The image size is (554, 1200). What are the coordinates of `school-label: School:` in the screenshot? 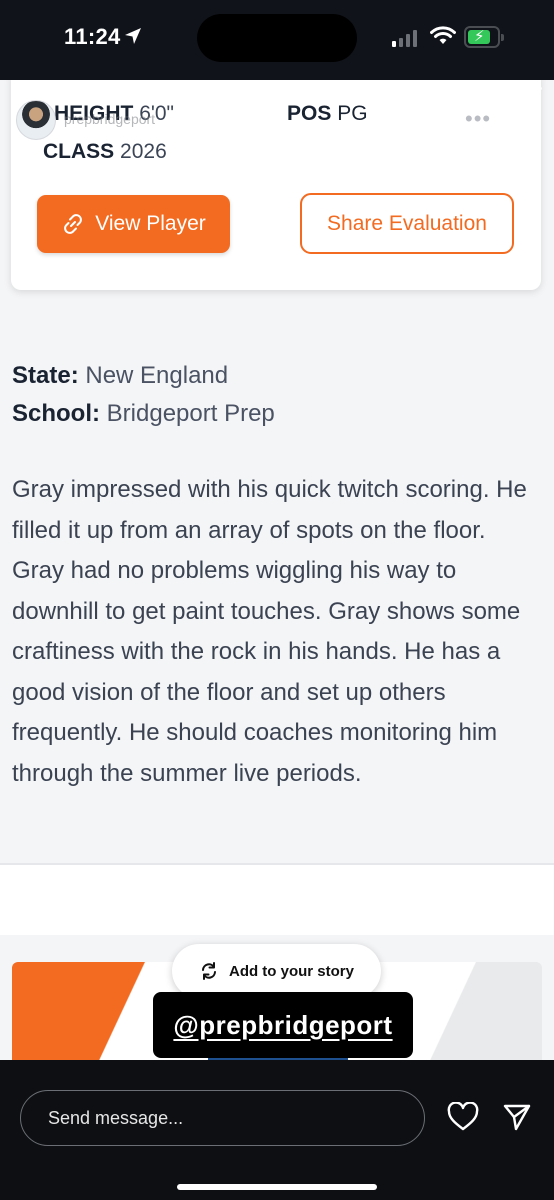 It's located at (56, 413).